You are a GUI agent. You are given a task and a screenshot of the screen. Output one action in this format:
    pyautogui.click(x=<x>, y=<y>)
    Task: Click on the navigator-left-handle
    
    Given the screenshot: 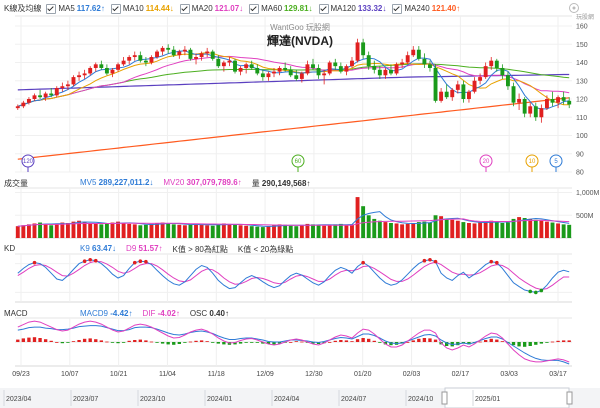 What is the action you would take?
    pyautogui.click(x=444, y=398)
    